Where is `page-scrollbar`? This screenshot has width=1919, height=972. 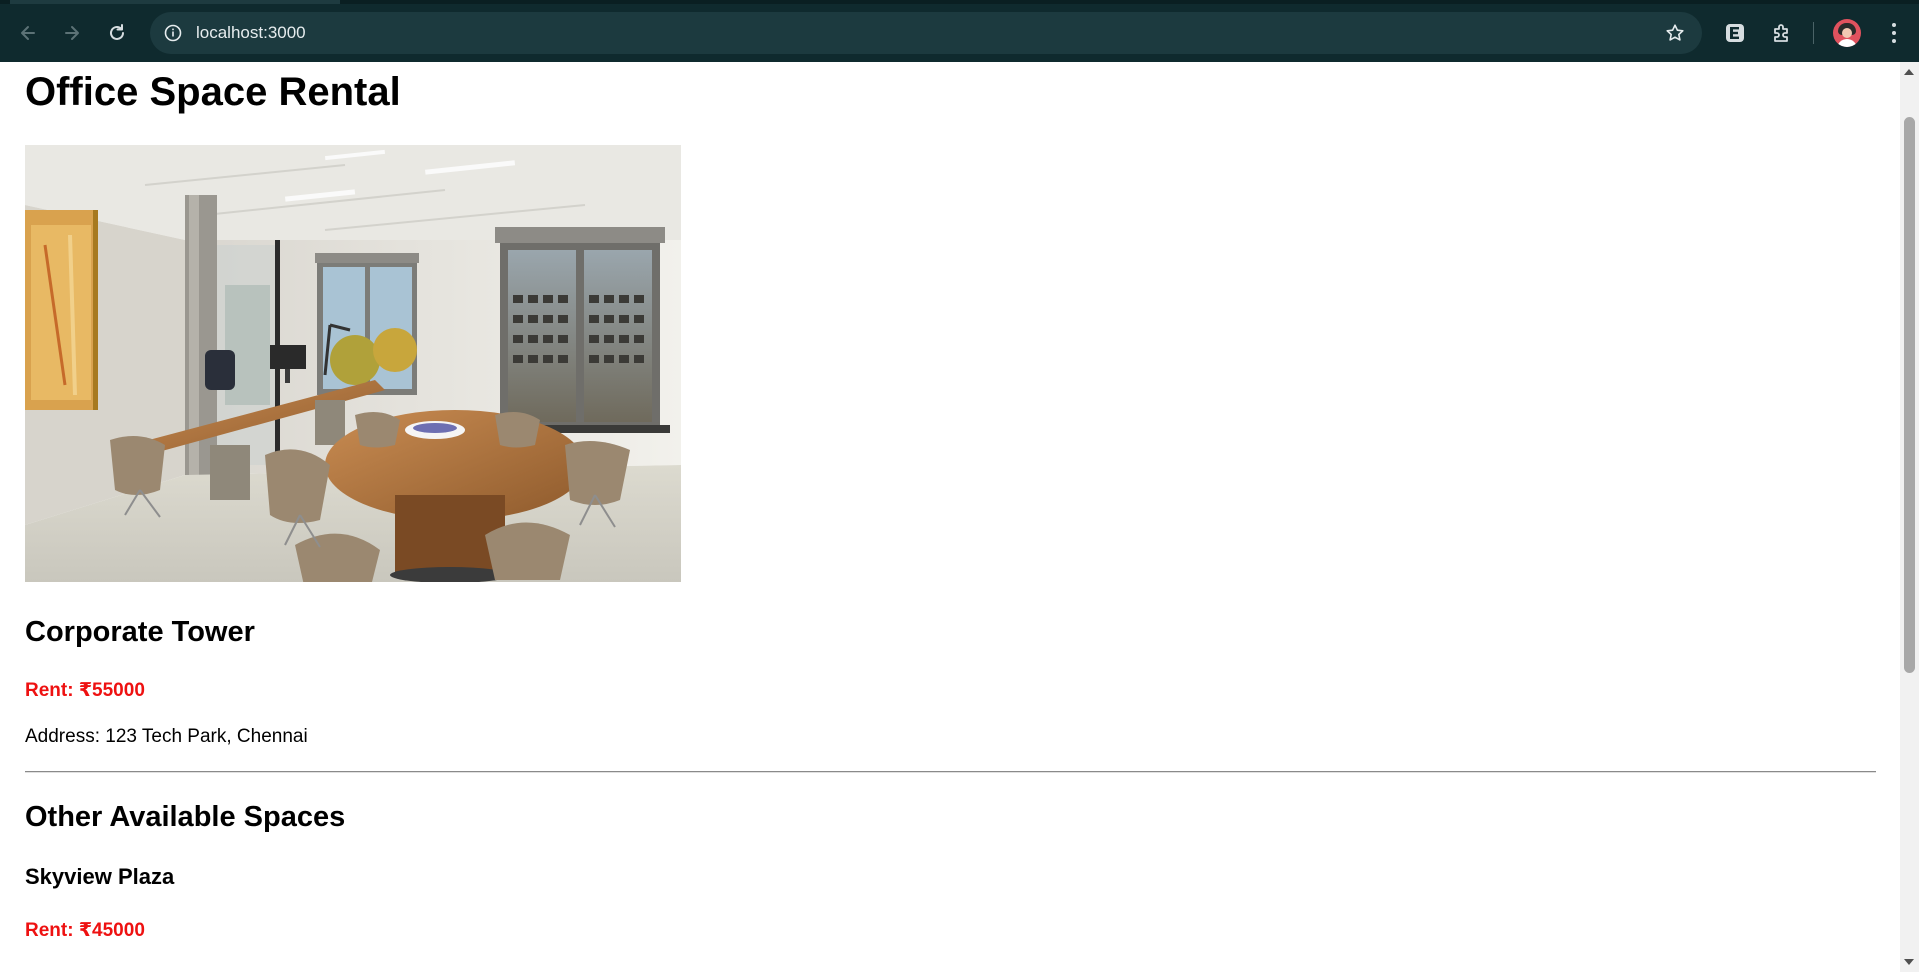
page-scrollbar is located at coordinates (1909, 517).